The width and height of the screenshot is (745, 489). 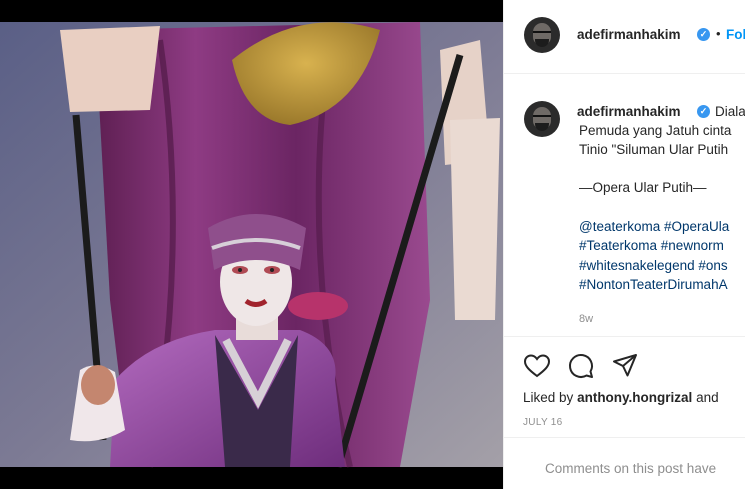 I want to click on caption-text-line: Diala, so click(x=730, y=111).